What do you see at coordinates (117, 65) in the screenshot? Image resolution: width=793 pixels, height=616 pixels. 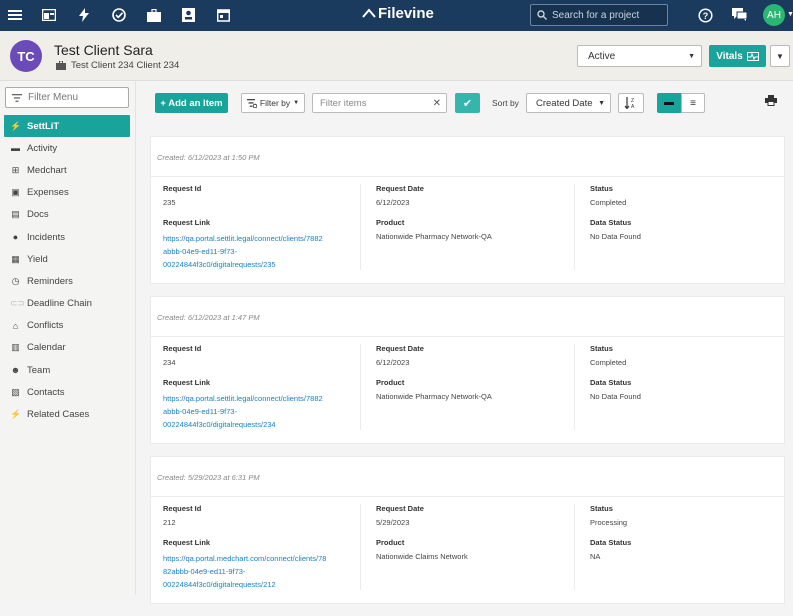 I see `client-subtitle: Test Client 234 Client 234` at bounding box center [117, 65].